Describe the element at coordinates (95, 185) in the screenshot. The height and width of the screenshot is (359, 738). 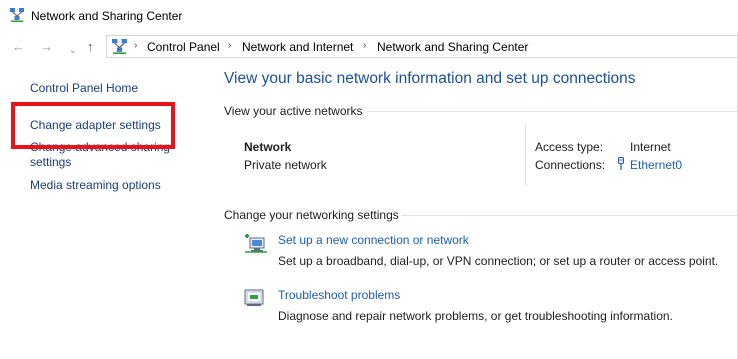
I see `sidebar-link-media-streaming-options: Media streaming options` at that location.